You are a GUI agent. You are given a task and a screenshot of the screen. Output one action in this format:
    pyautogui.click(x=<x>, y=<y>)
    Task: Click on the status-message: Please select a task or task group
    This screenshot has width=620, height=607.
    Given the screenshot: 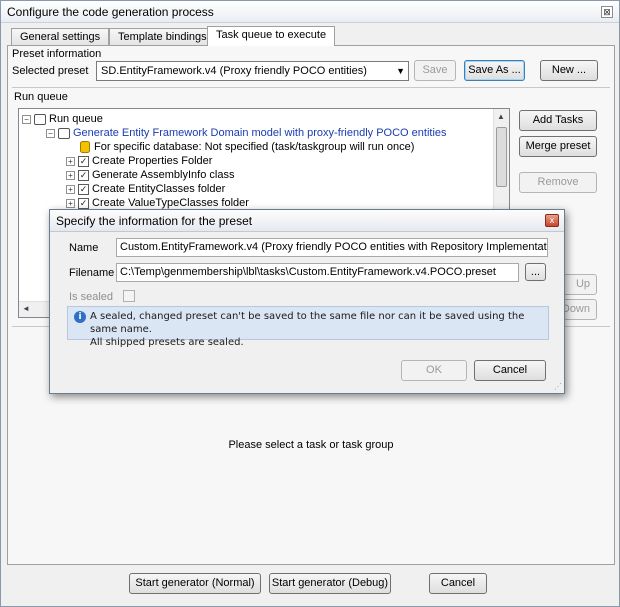 What is the action you would take?
    pyautogui.click(x=311, y=445)
    